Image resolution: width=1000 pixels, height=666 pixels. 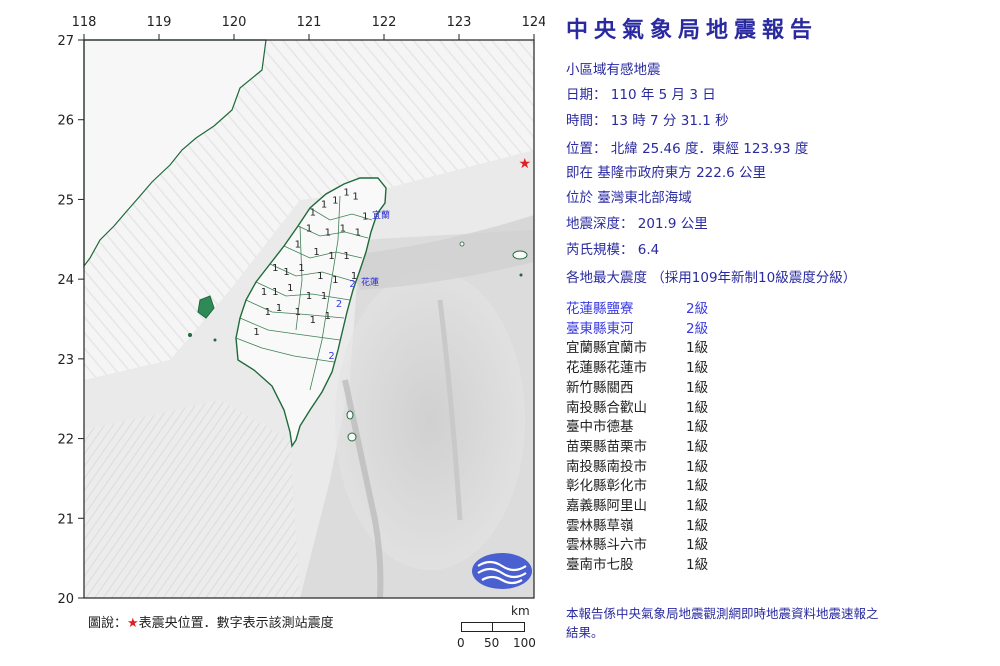 What do you see at coordinates (641, 95) in the screenshot?
I see `report-date: 日期： 110 年 5 月 3 日` at bounding box center [641, 95].